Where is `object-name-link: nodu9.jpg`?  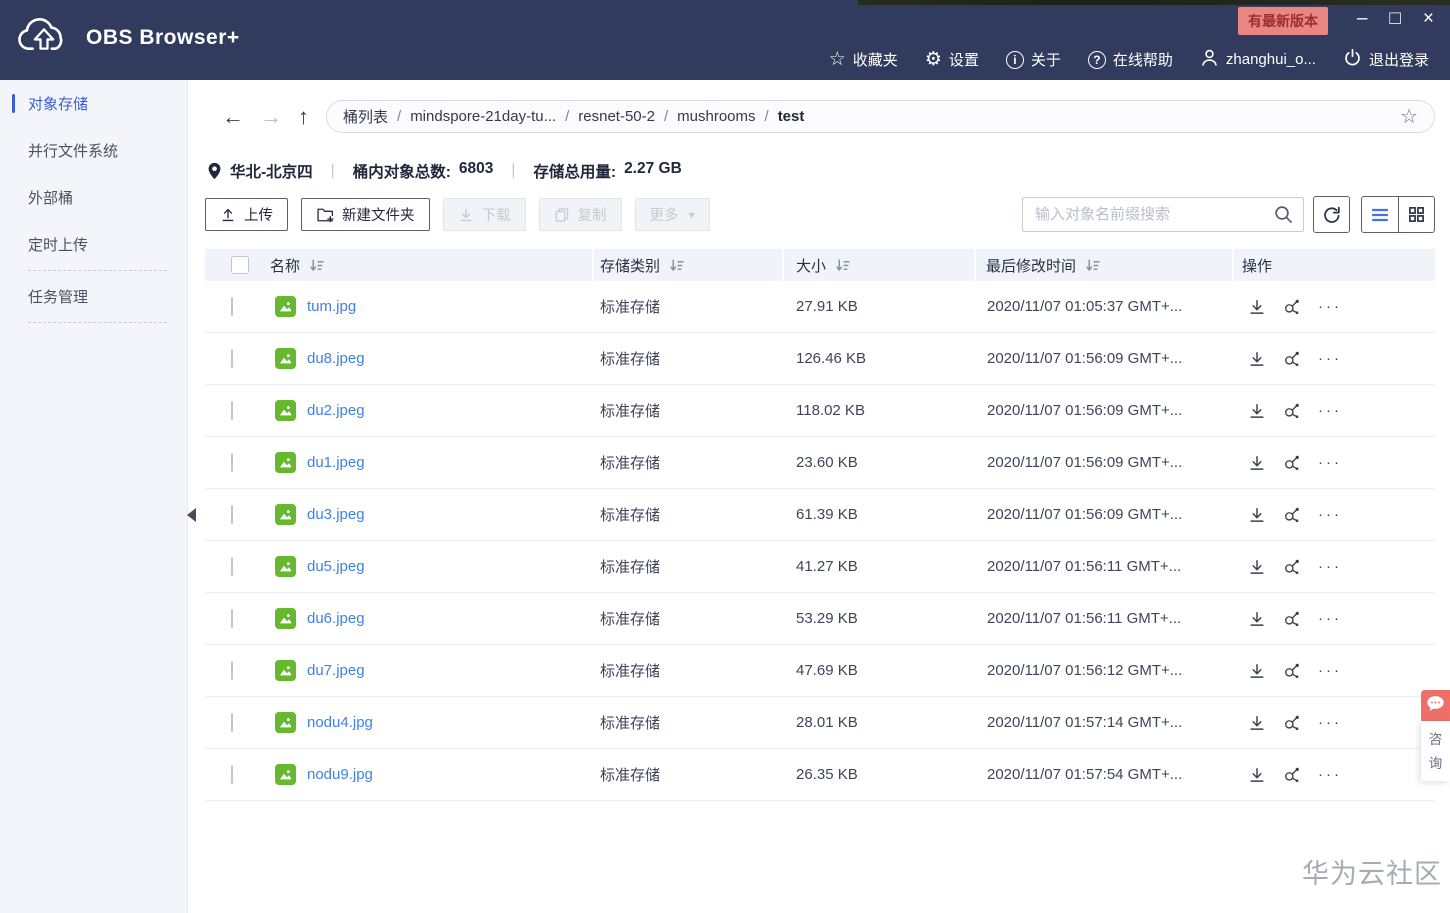 object-name-link: nodu9.jpg is located at coordinates (340, 774).